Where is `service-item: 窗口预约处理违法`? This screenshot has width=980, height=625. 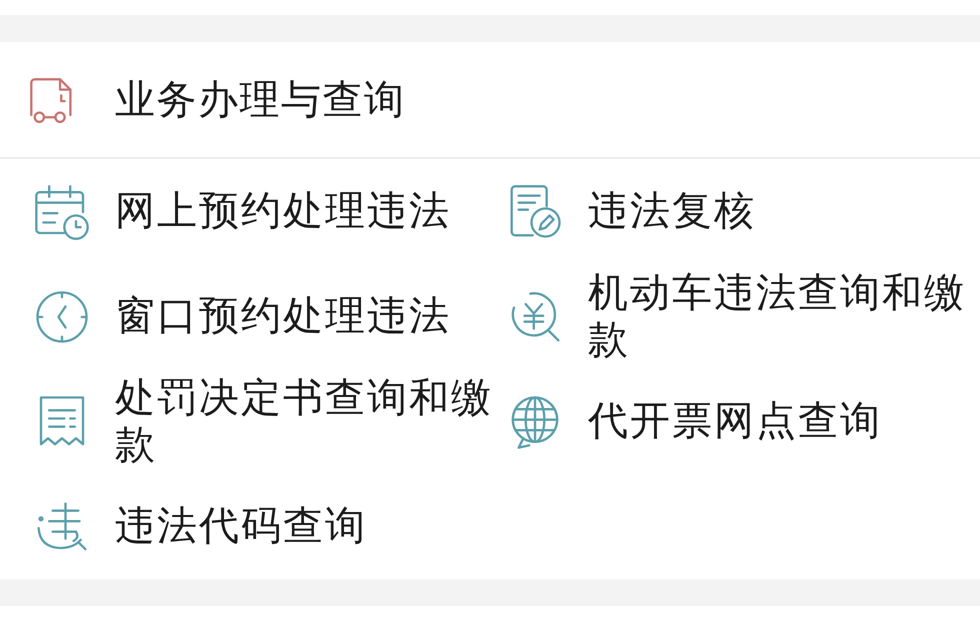
service-item: 窗口预约处理违法 is located at coordinates (250, 316).